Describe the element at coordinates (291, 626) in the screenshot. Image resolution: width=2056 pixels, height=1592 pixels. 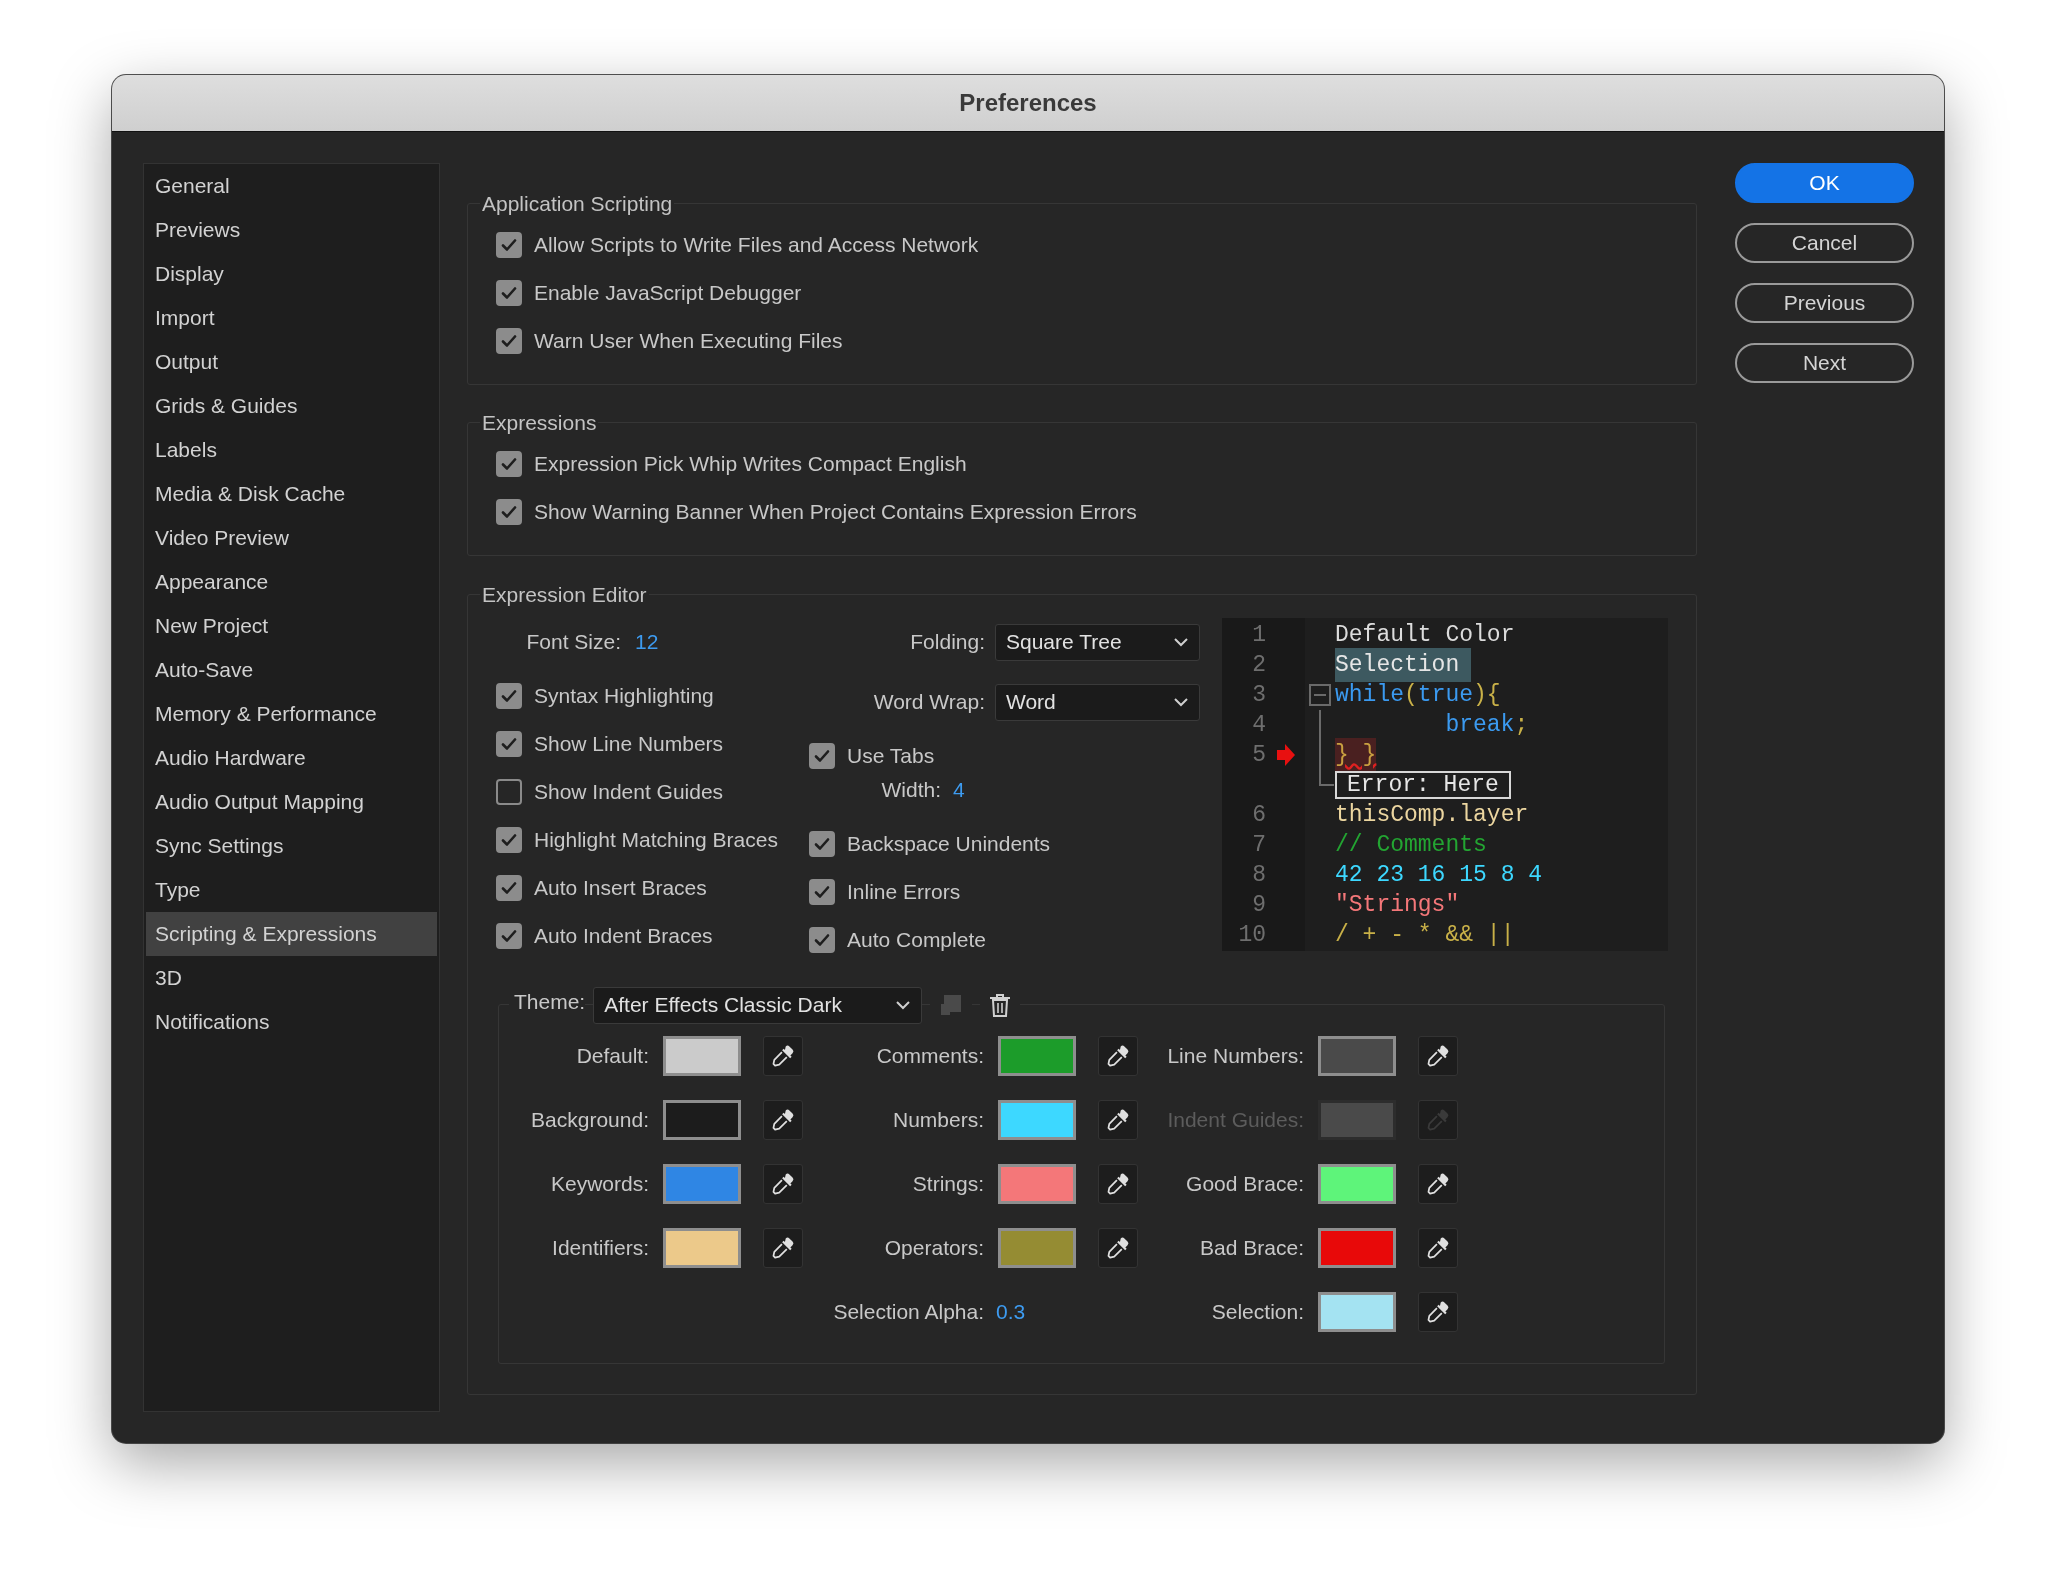
I see `sidebar-item: New Project` at that location.